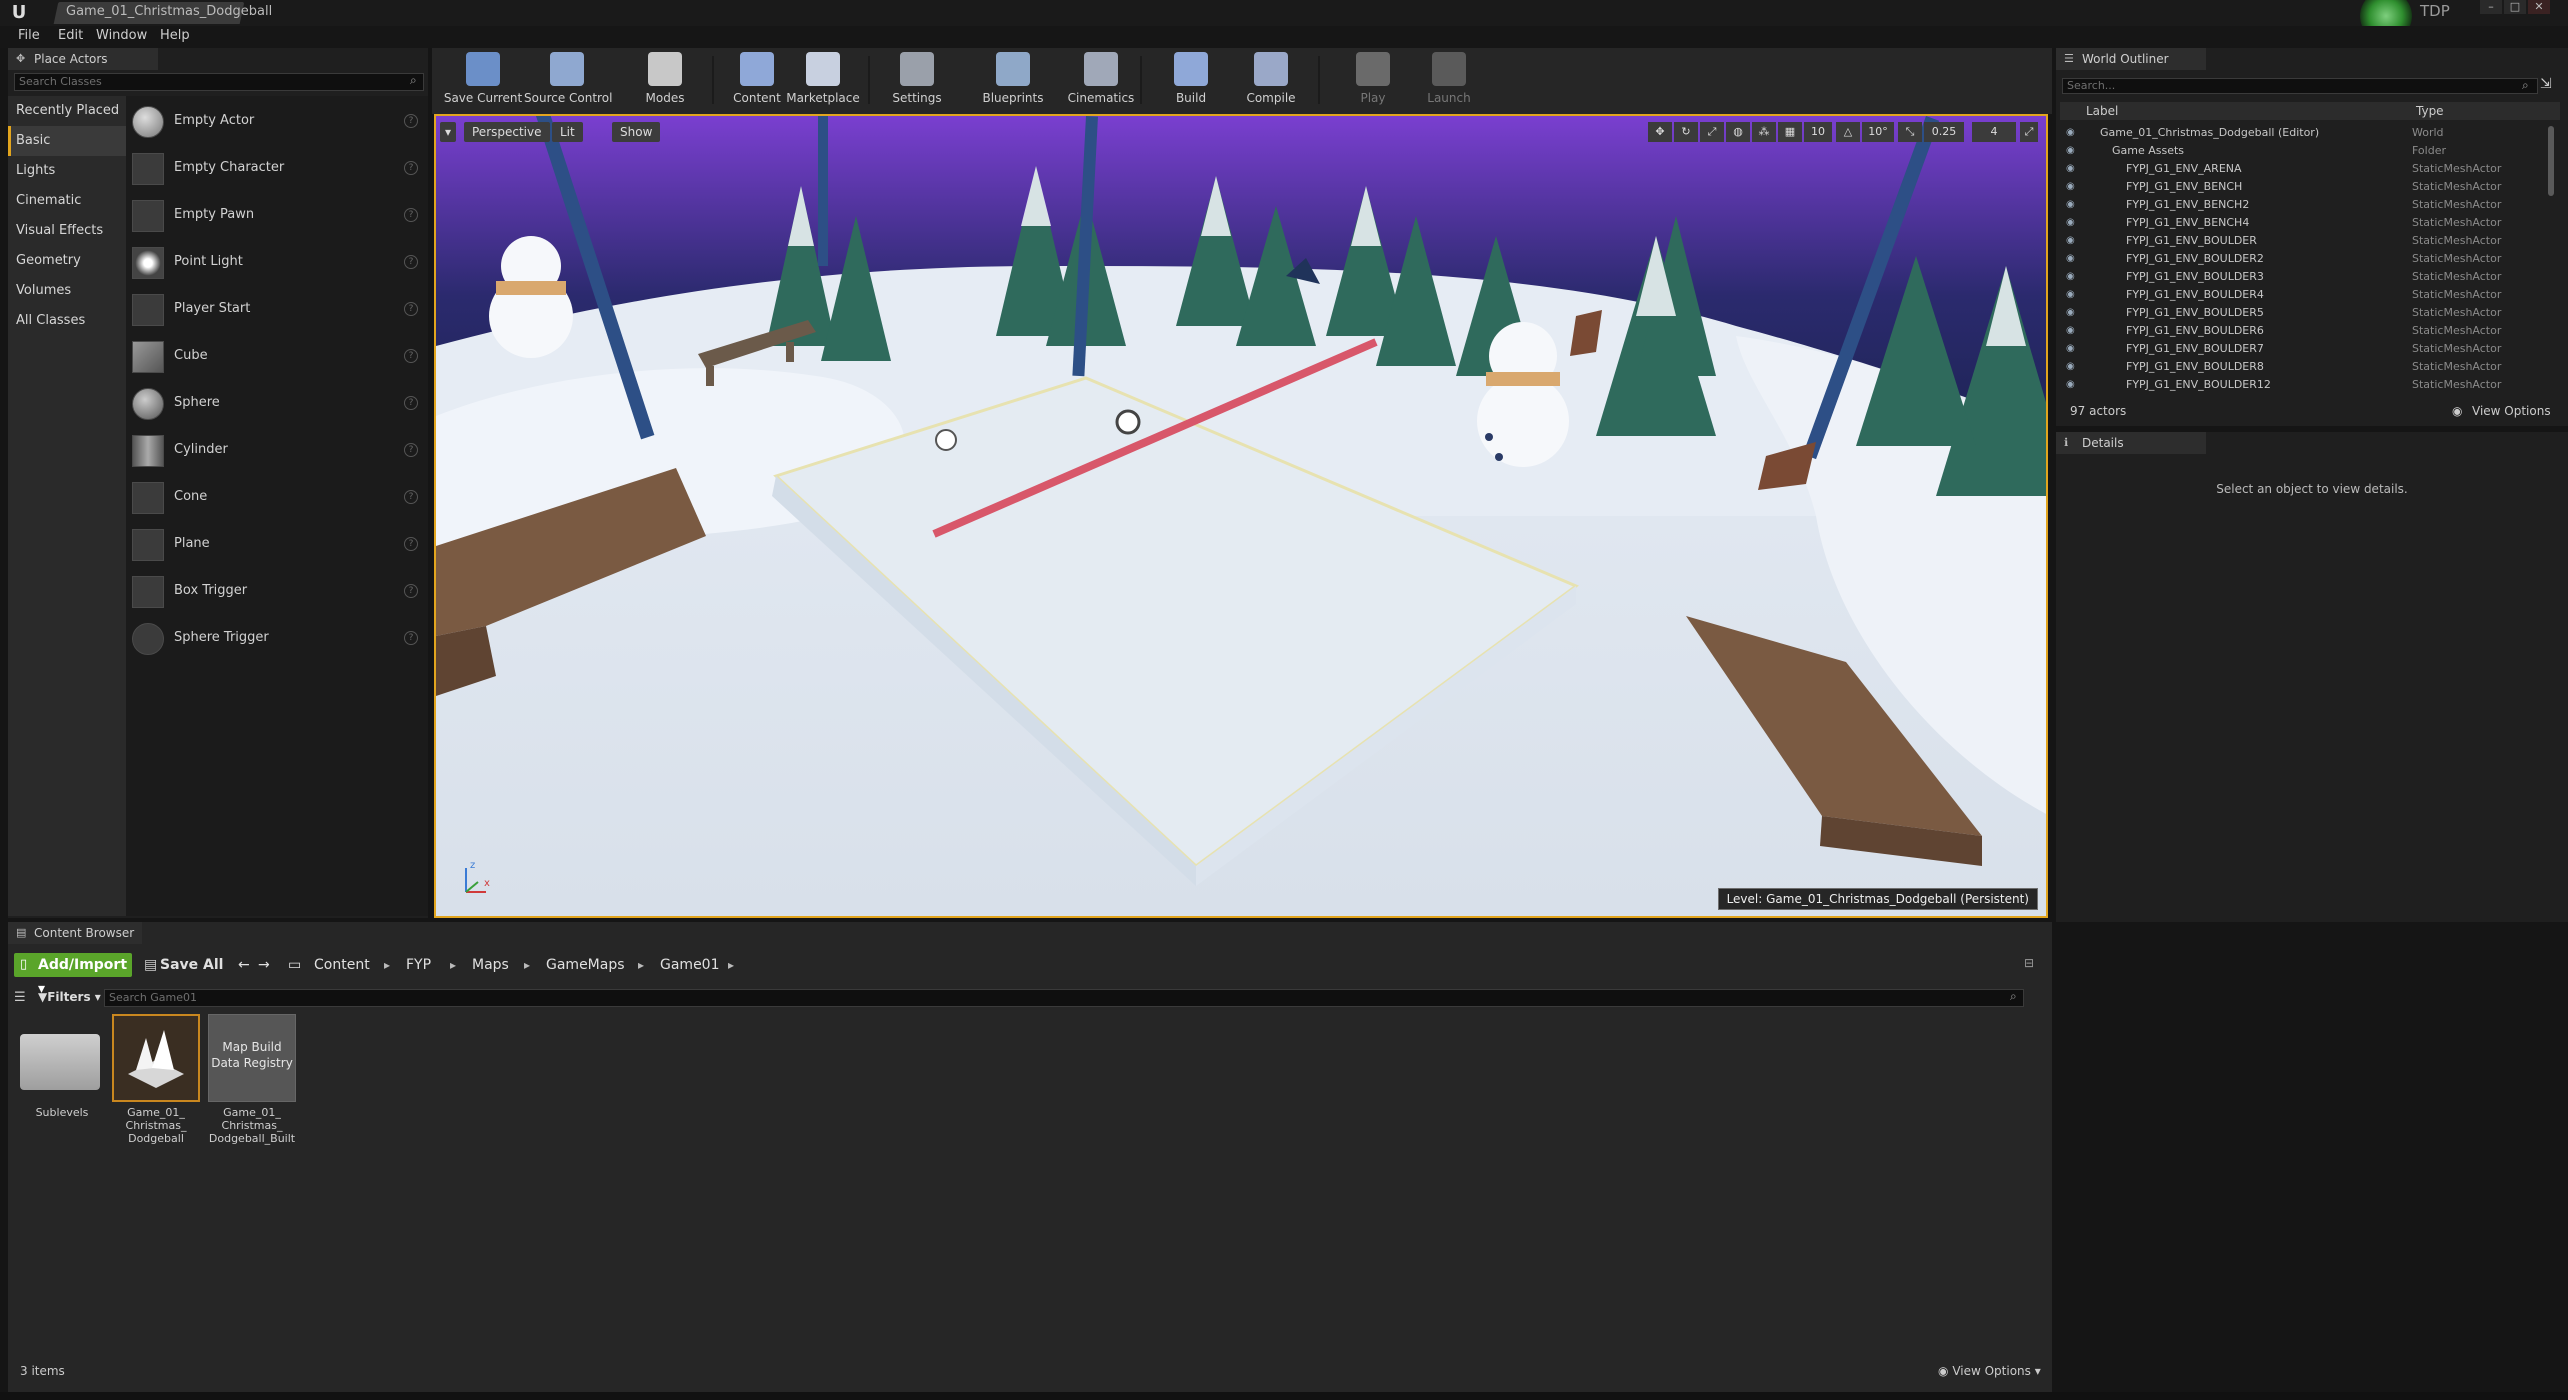 This screenshot has height=1400, width=2568. I want to click on content-search-input: Search Game01, so click(1064, 998).